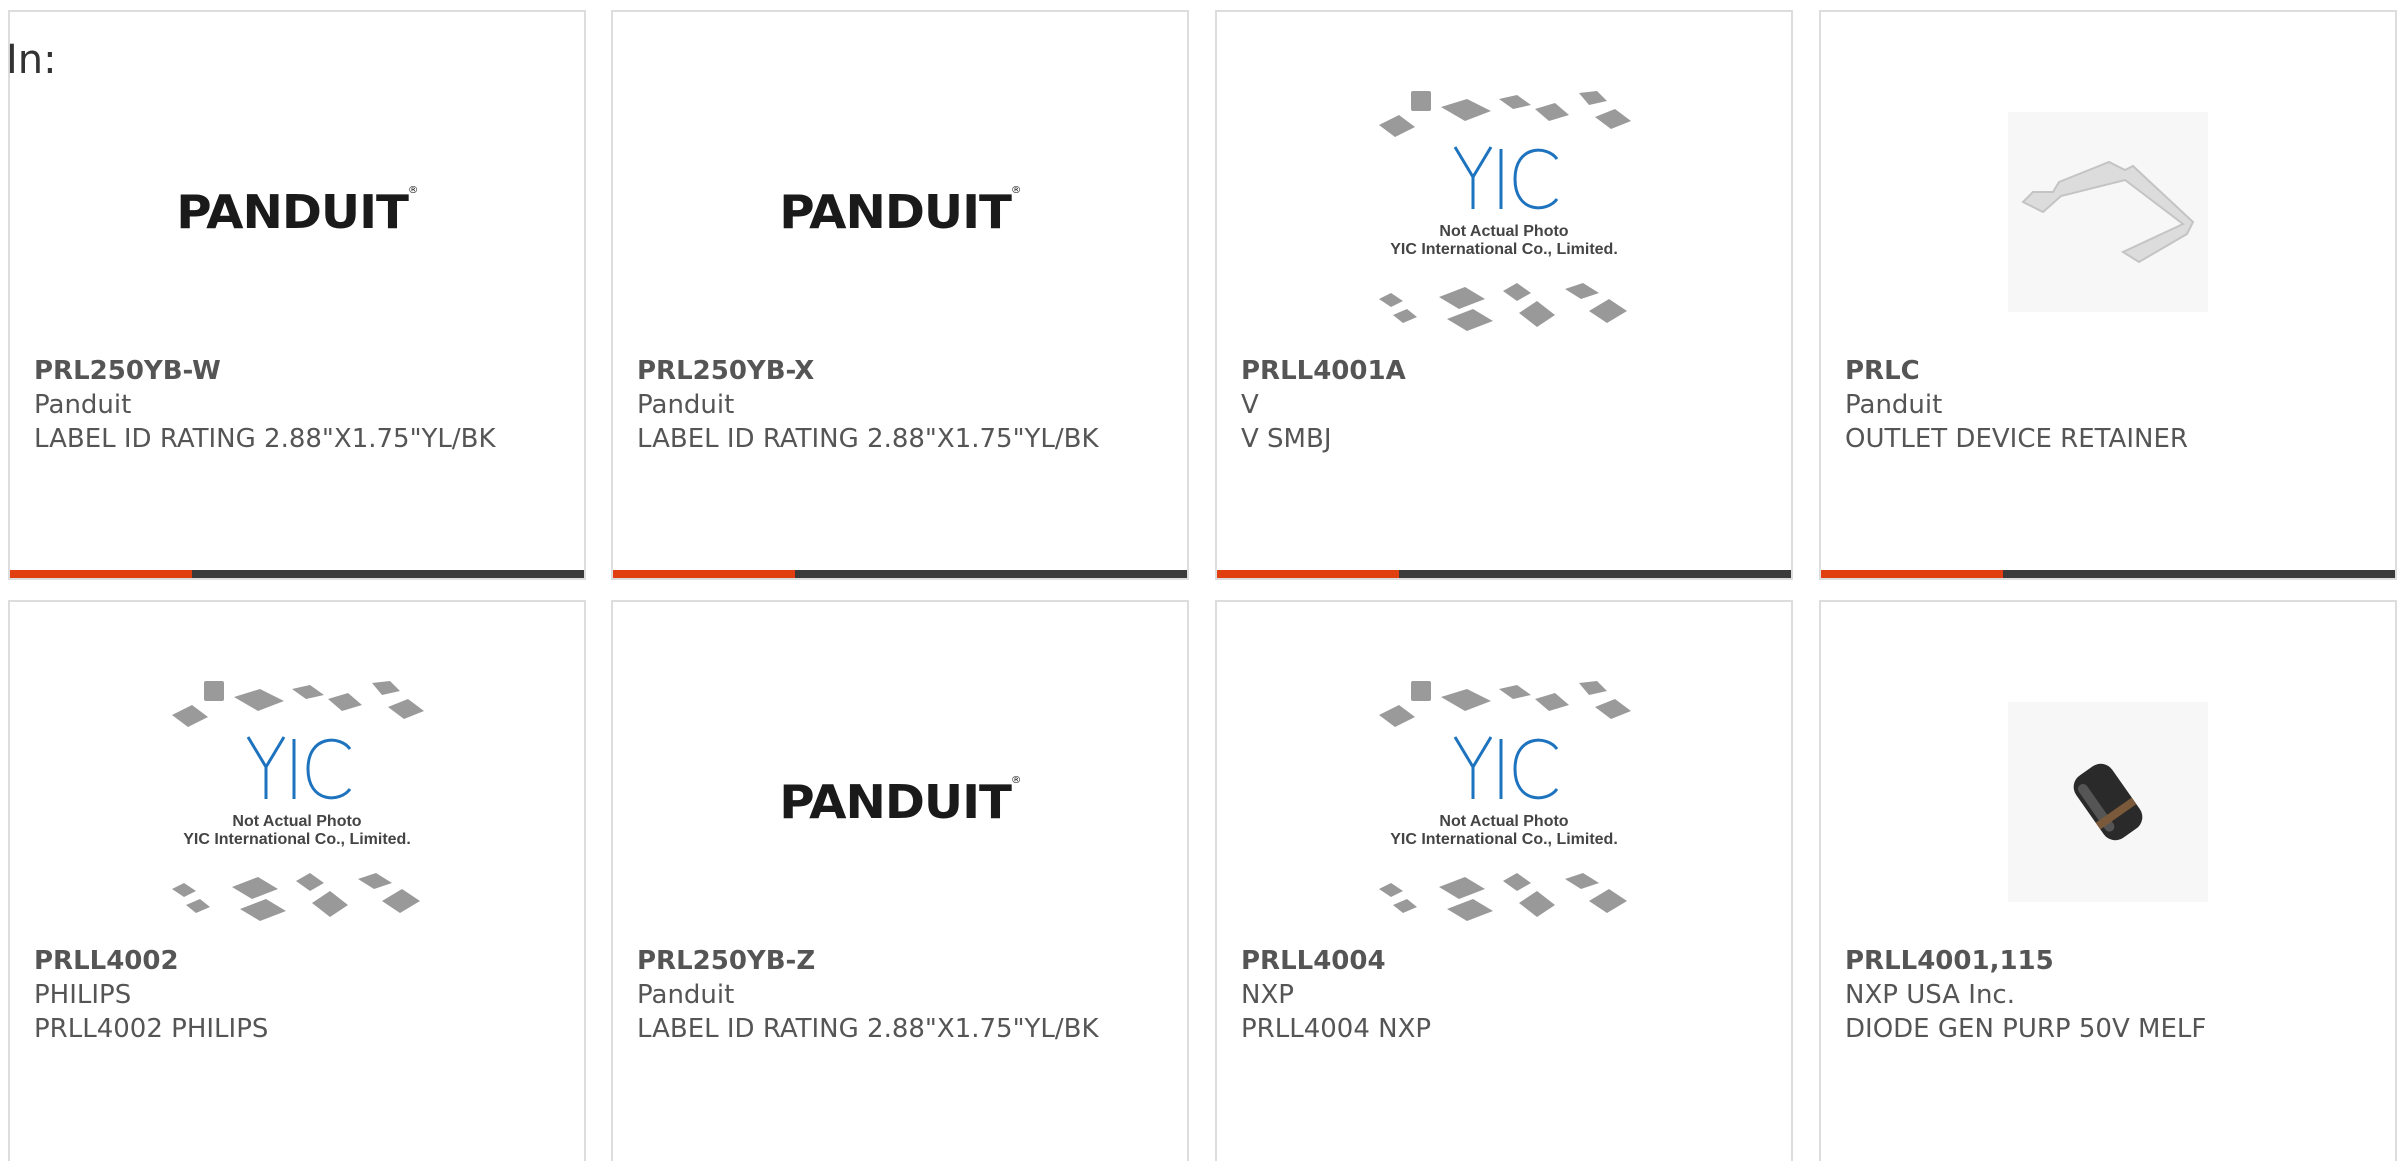 Image resolution: width=2400 pixels, height=1161 pixels. Describe the element at coordinates (31, 60) in the screenshot. I see `filter-label: In:` at that location.